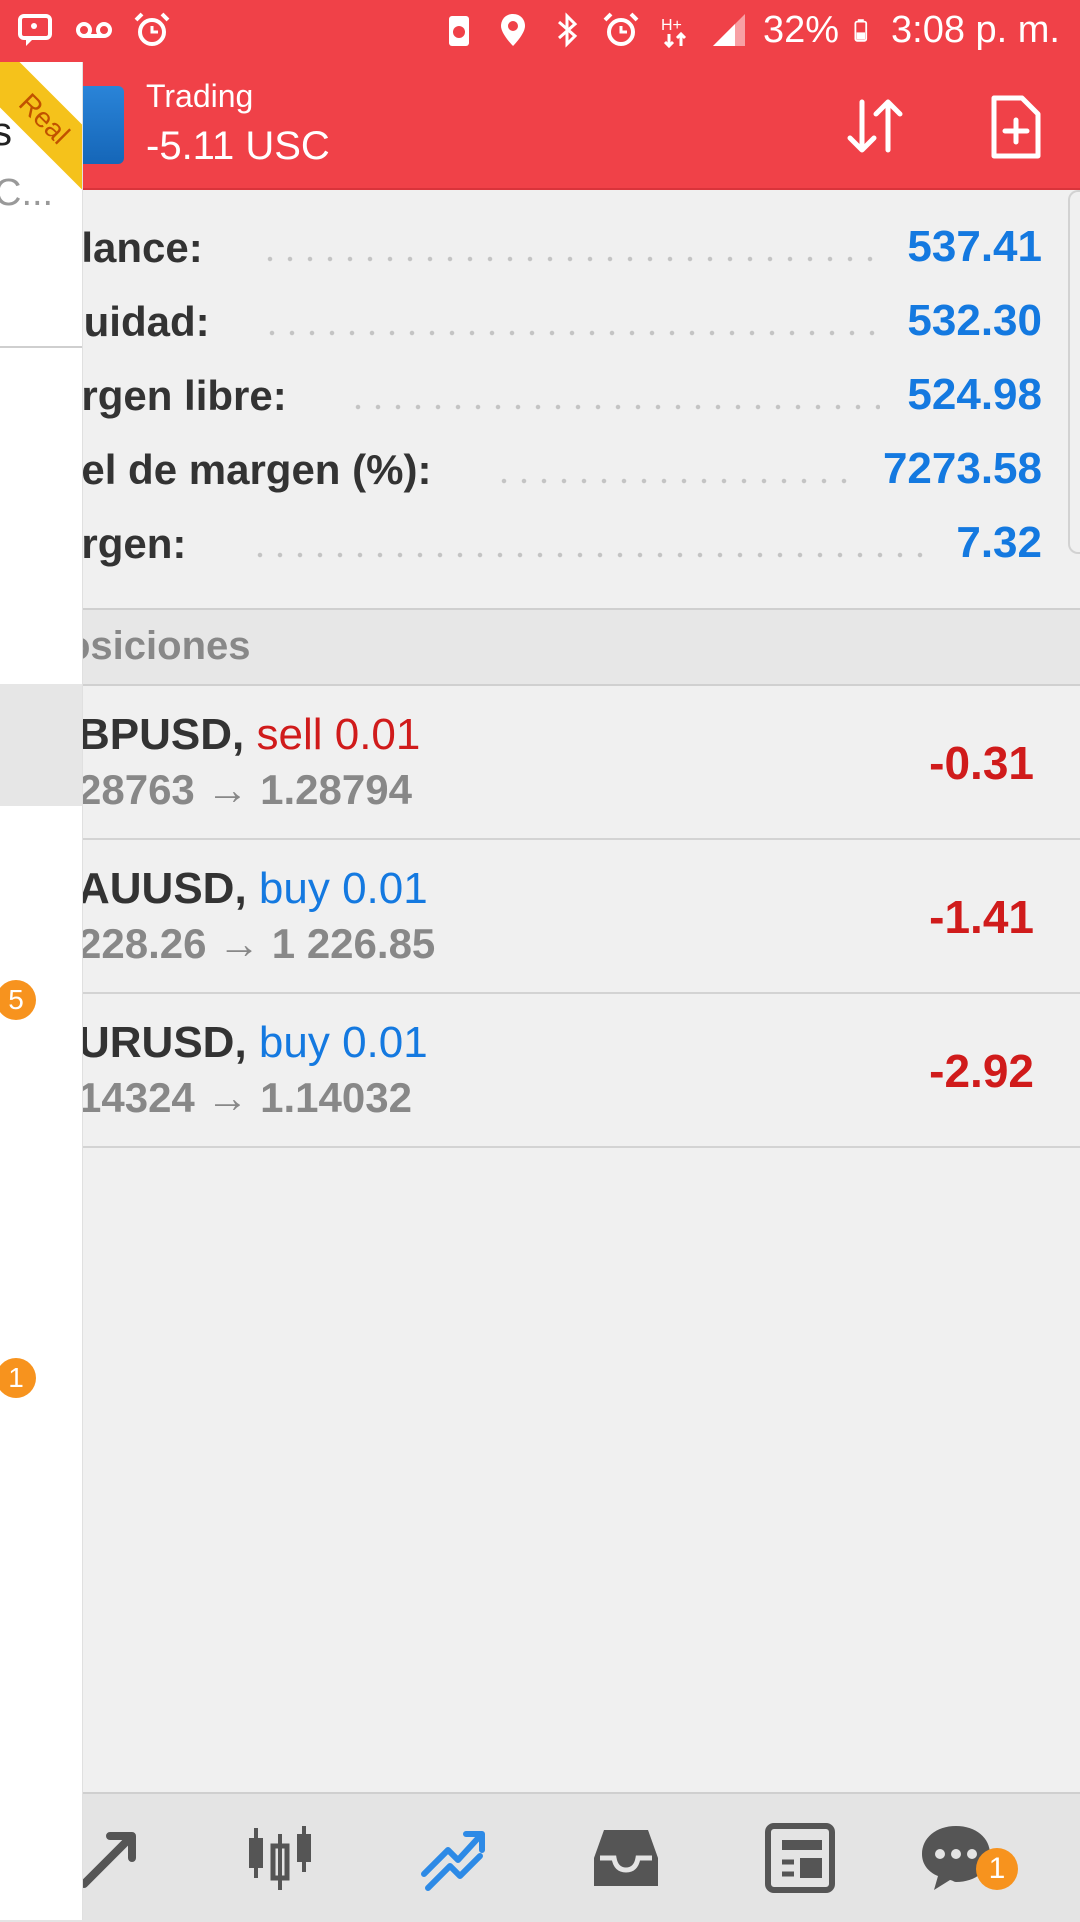  Describe the element at coordinates (728, 30) in the screenshot. I see `signal-icon` at that location.